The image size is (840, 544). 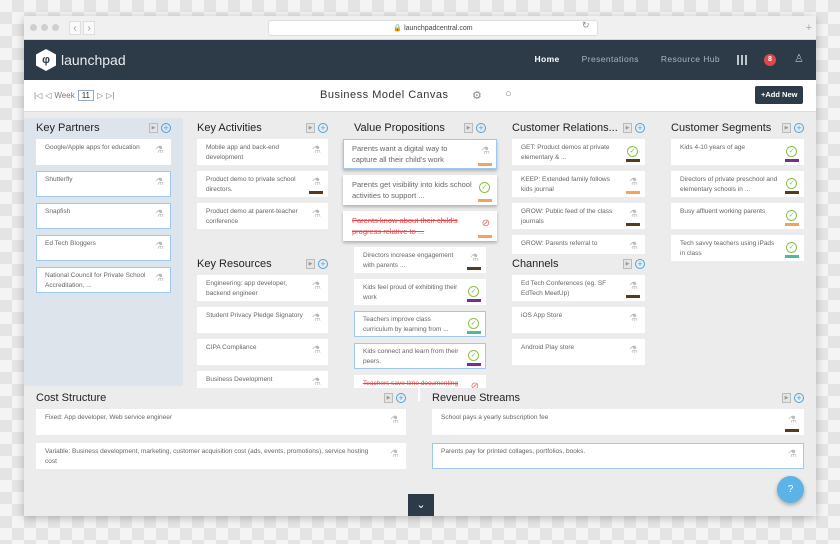 What do you see at coordinates (790, 489) in the screenshot?
I see `help-chat-button: ?` at bounding box center [790, 489].